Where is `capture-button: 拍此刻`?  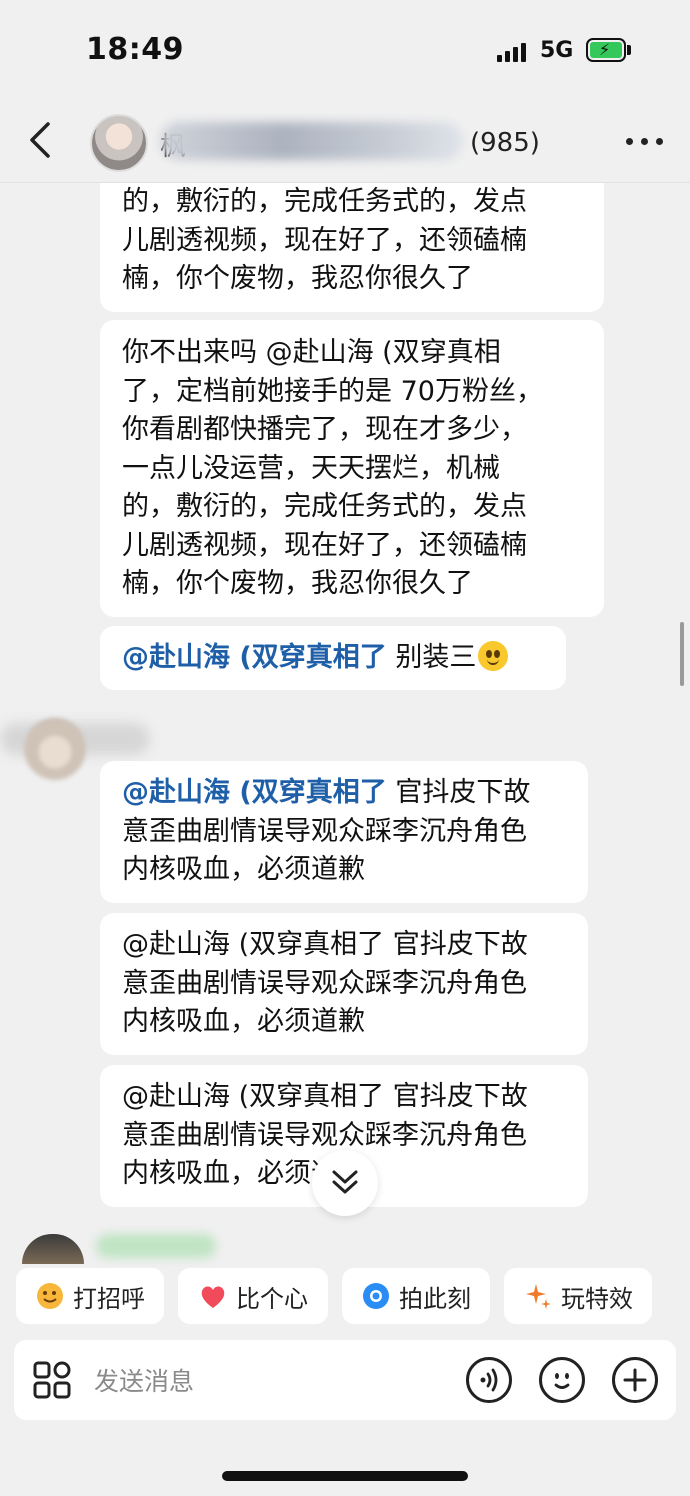
capture-button: 拍此刻 is located at coordinates (416, 1296).